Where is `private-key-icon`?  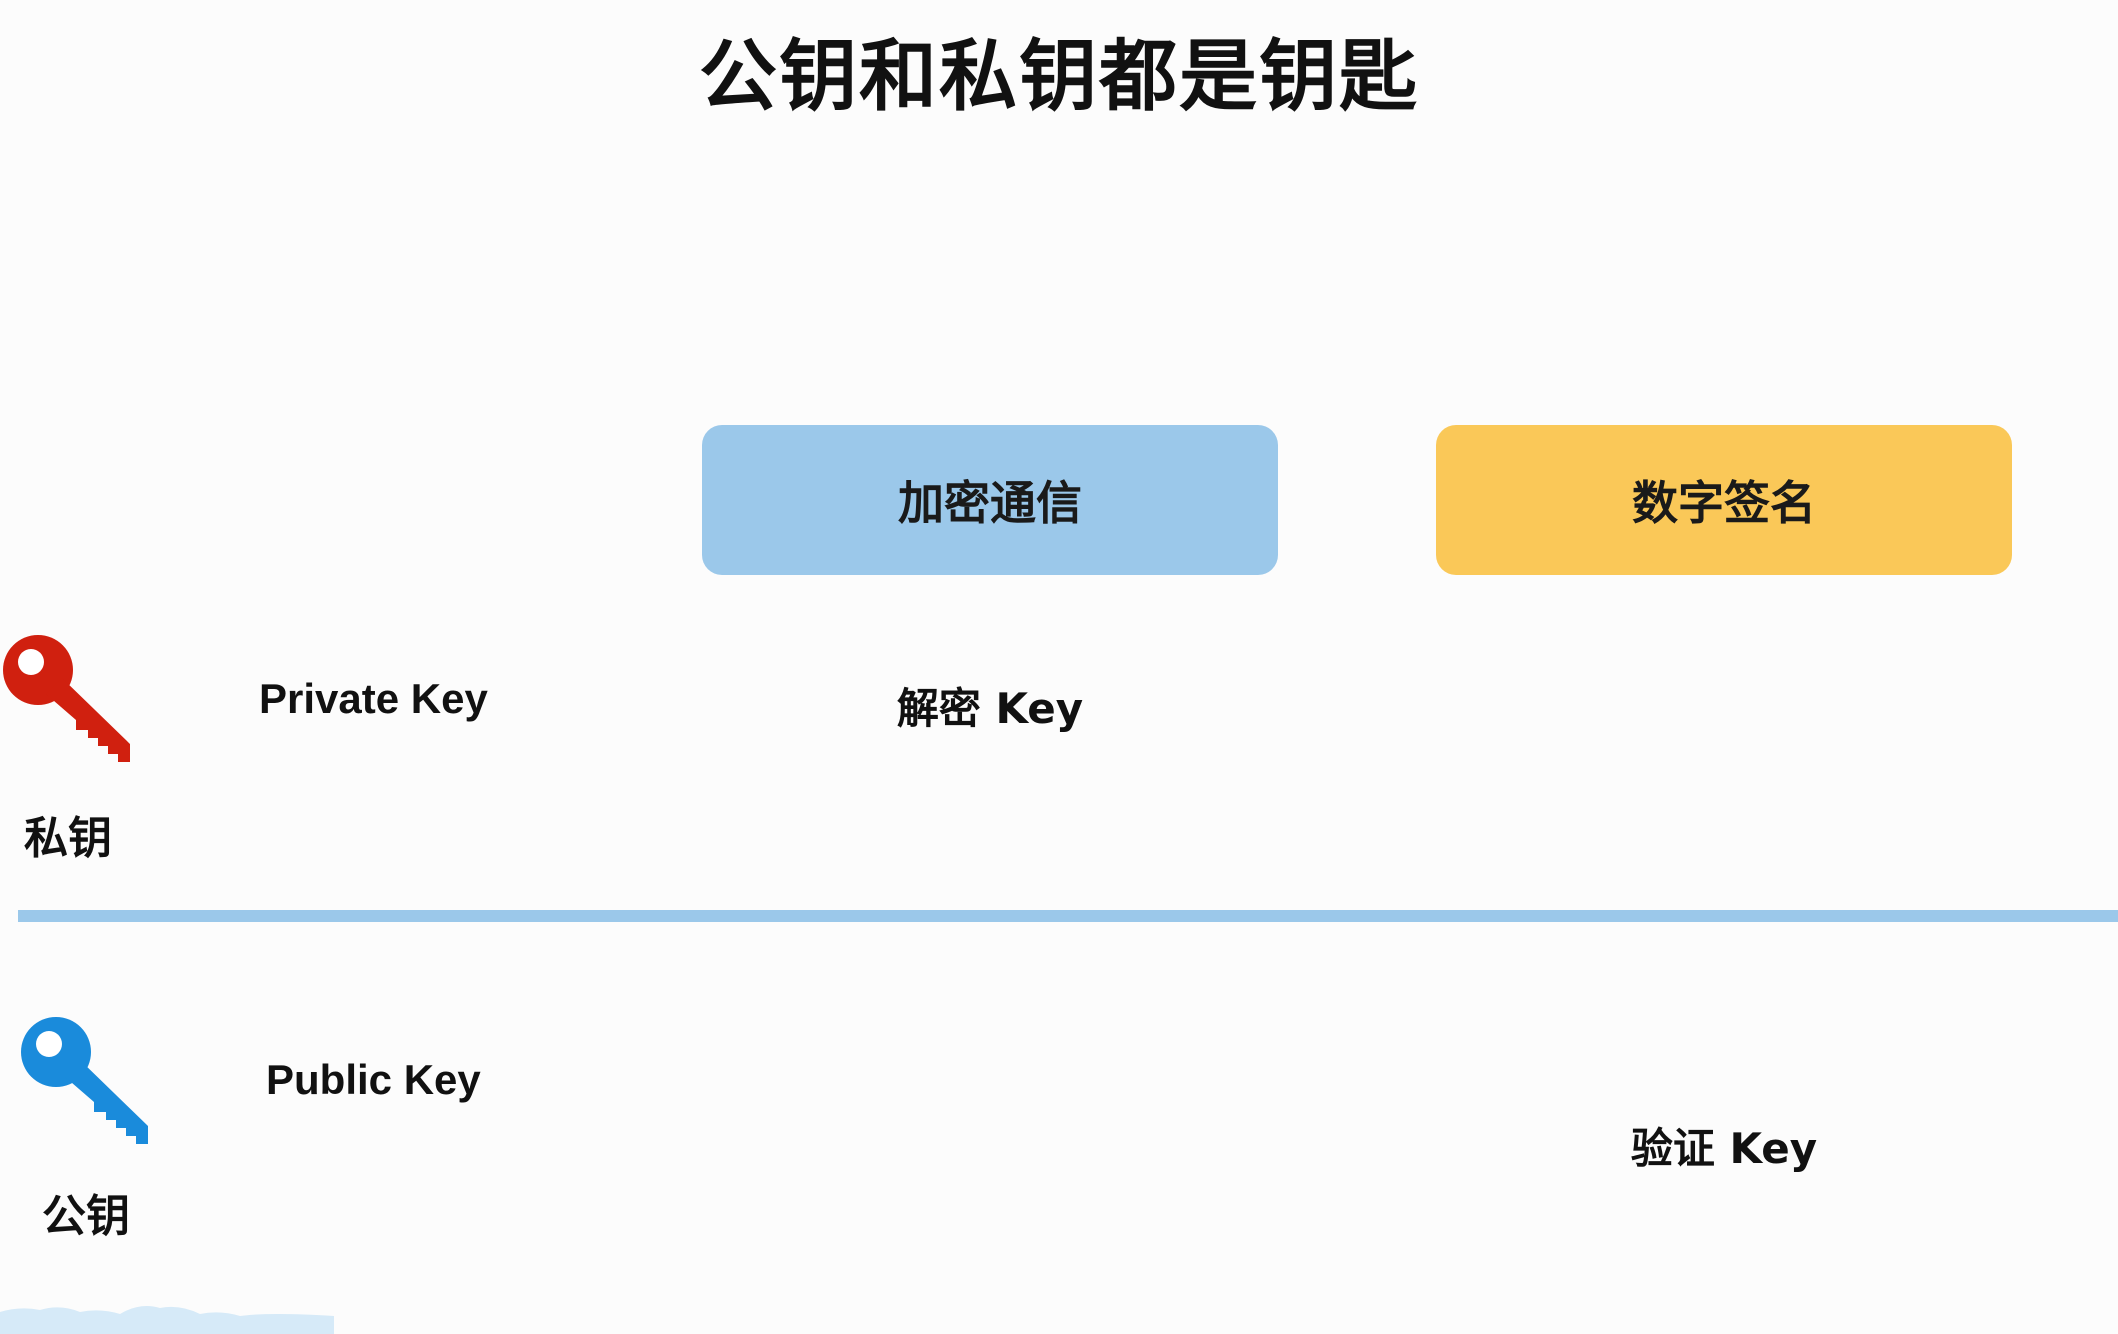
private-key-icon is located at coordinates (65, 697).